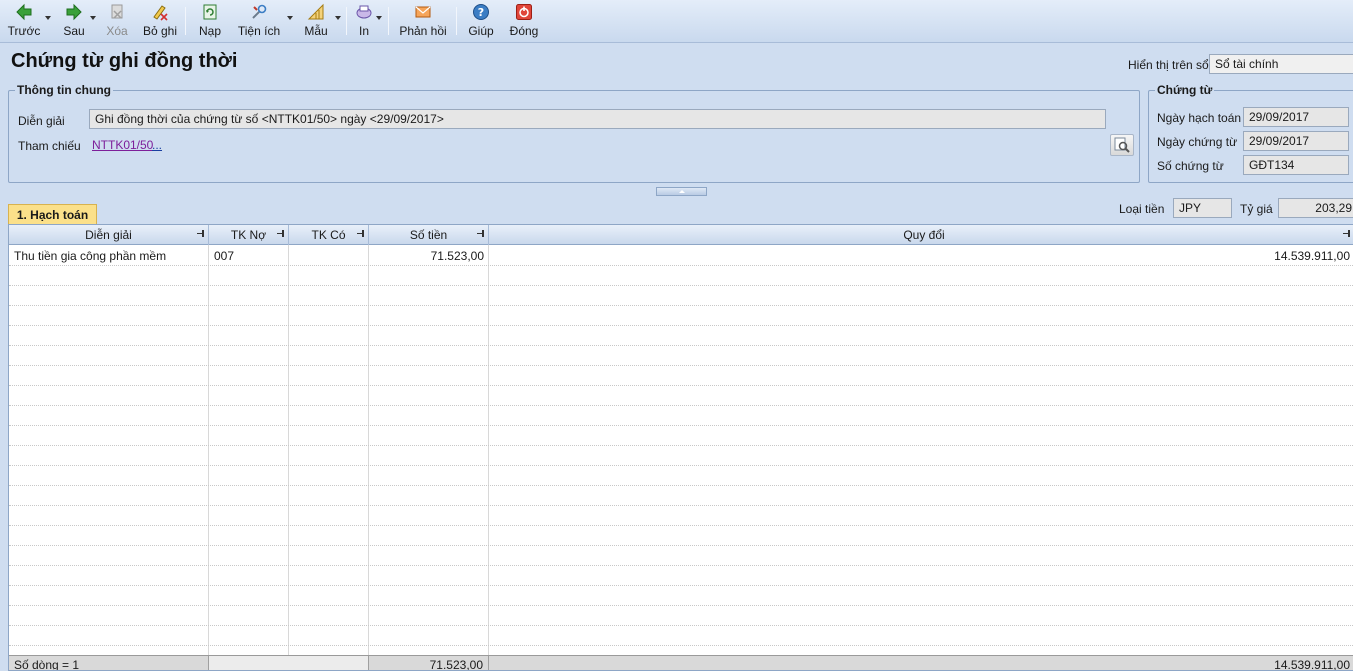 This screenshot has height=671, width=1353. What do you see at coordinates (93, 18) in the screenshot?
I see `next-dropdown-arrow` at bounding box center [93, 18].